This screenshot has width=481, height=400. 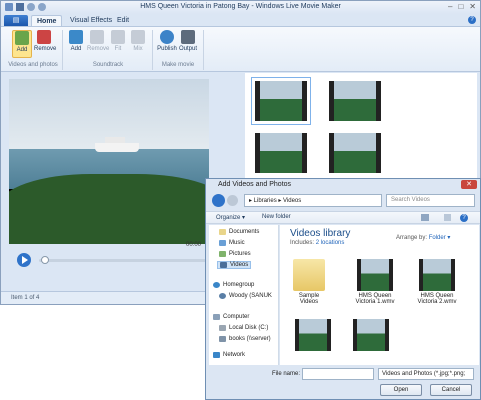 What do you see at coordinates (230, 217) in the screenshot?
I see `organize-button: Organize ▾` at bounding box center [230, 217].